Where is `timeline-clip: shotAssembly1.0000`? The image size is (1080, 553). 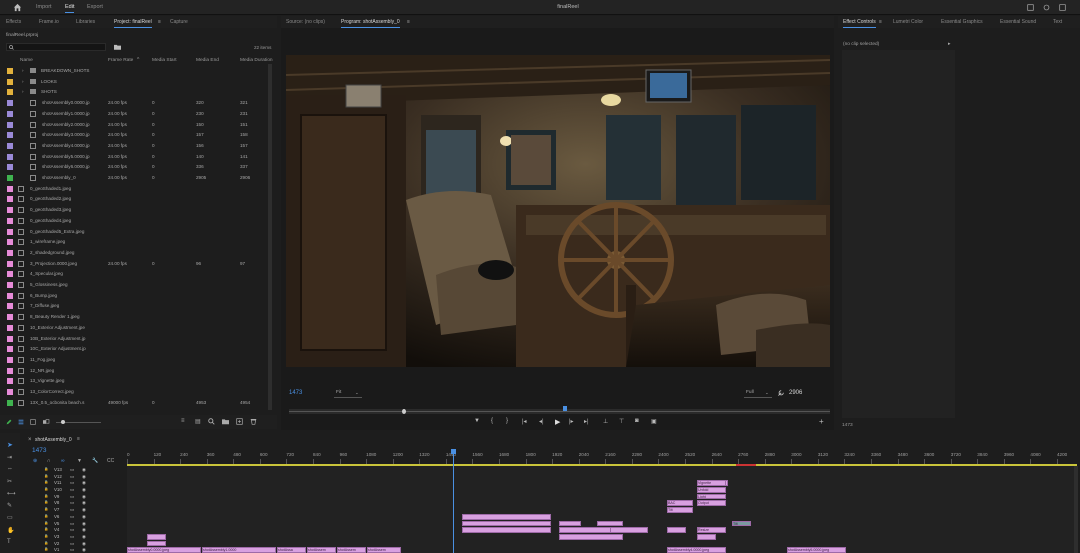 timeline-clip: shotAssembly1.0000 is located at coordinates (239, 550).